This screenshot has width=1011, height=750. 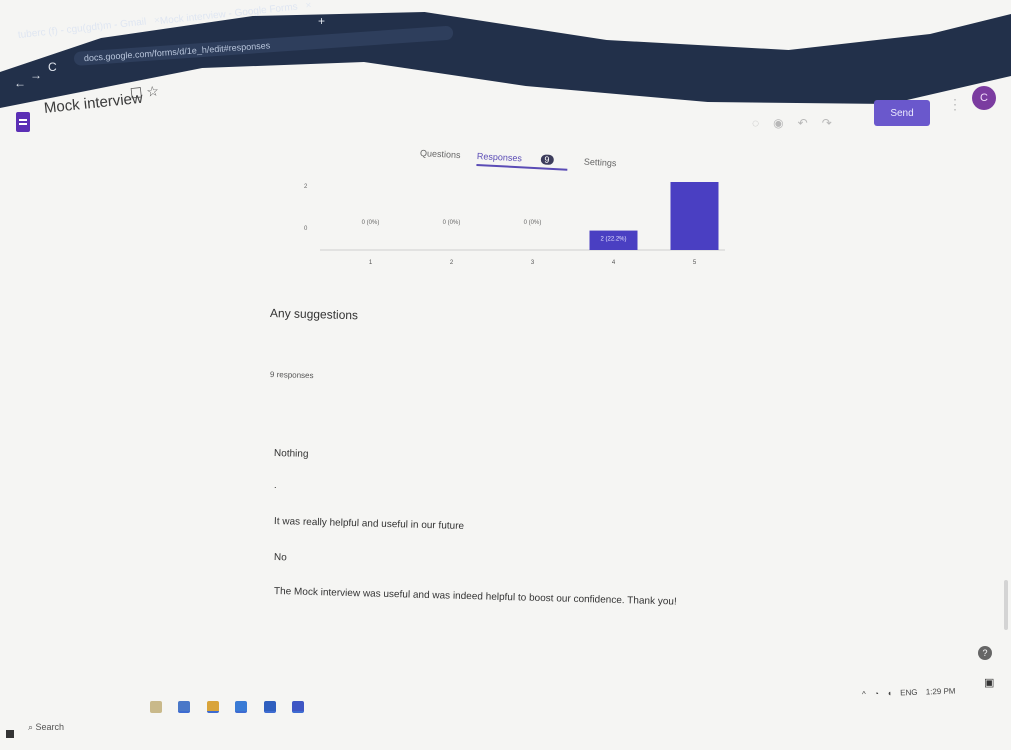 I want to click on wifi-icon: ◔, so click(x=876, y=693).